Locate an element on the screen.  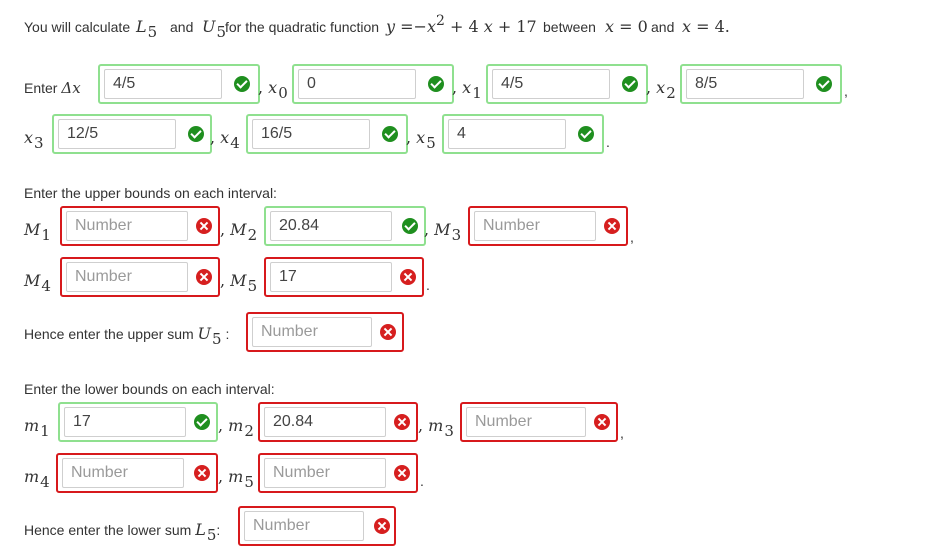
intro-and2: and is located at coordinates (663, 27).